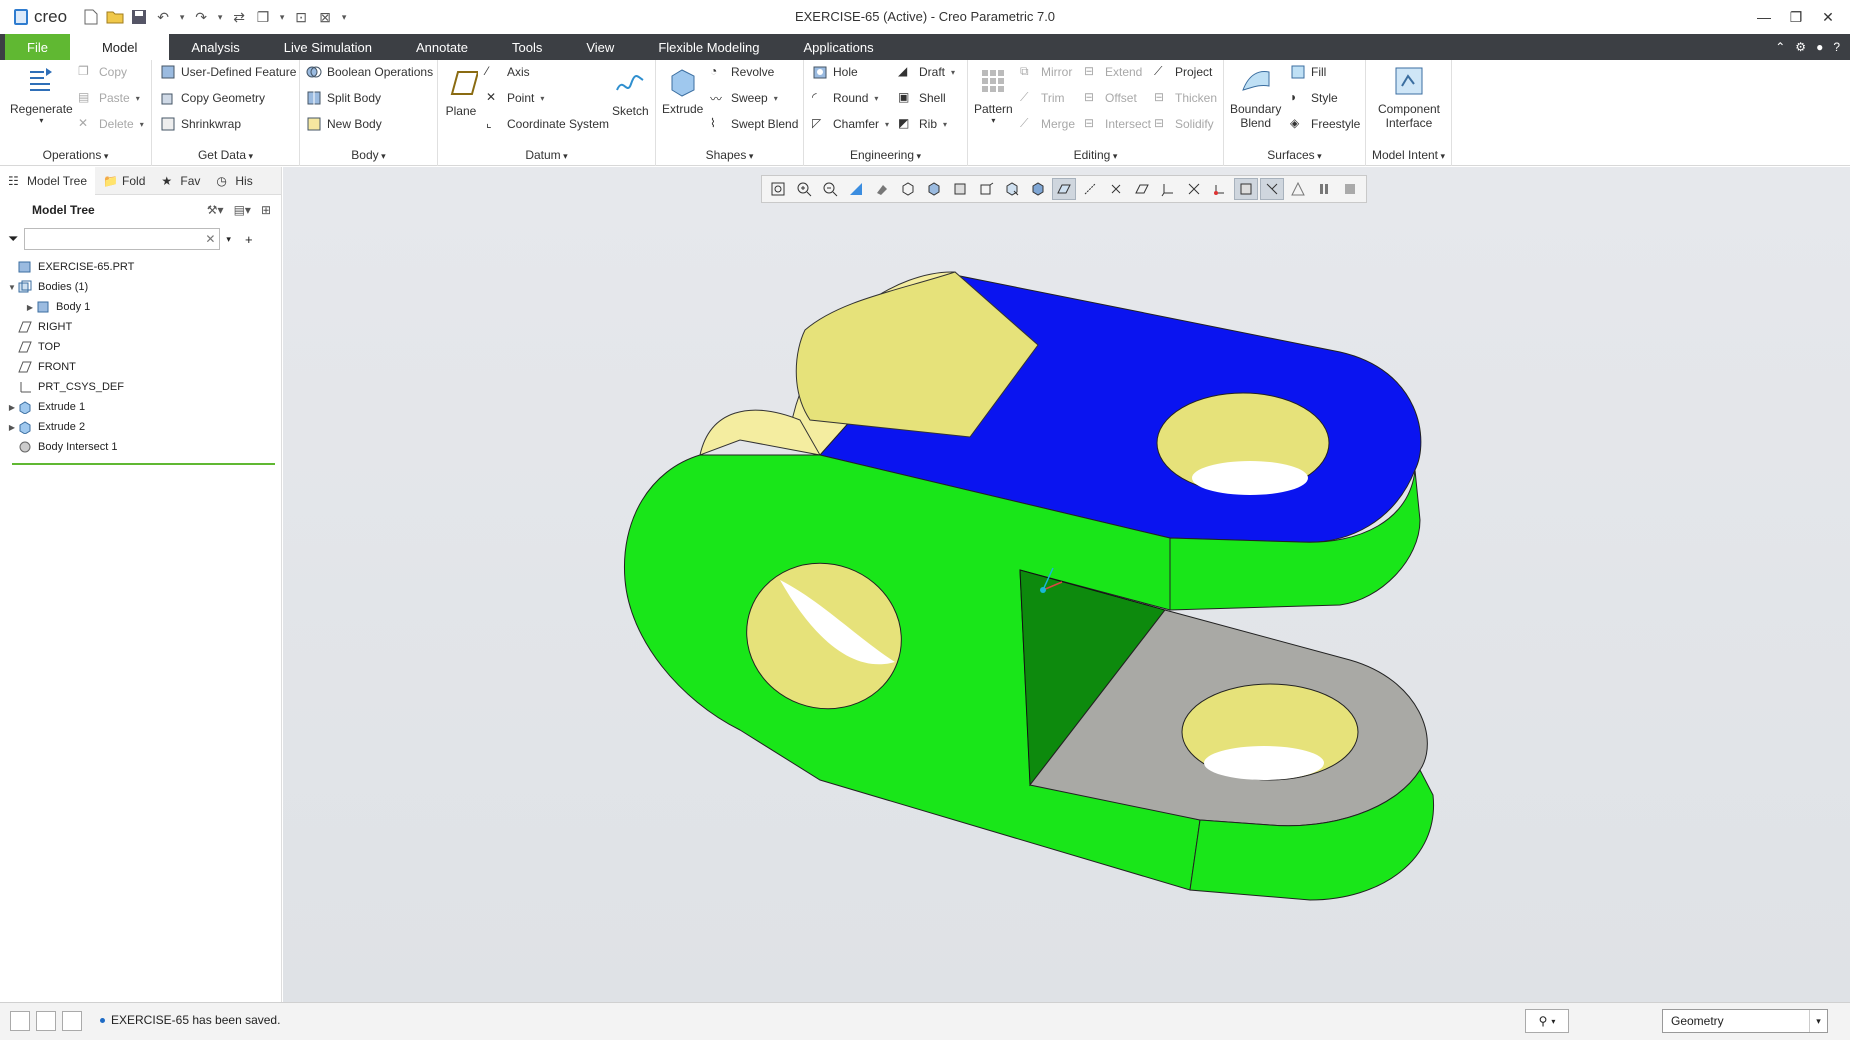 The height and width of the screenshot is (1040, 1850). Describe the element at coordinates (527, 47) in the screenshot. I see `tab-tools: Tools` at that location.